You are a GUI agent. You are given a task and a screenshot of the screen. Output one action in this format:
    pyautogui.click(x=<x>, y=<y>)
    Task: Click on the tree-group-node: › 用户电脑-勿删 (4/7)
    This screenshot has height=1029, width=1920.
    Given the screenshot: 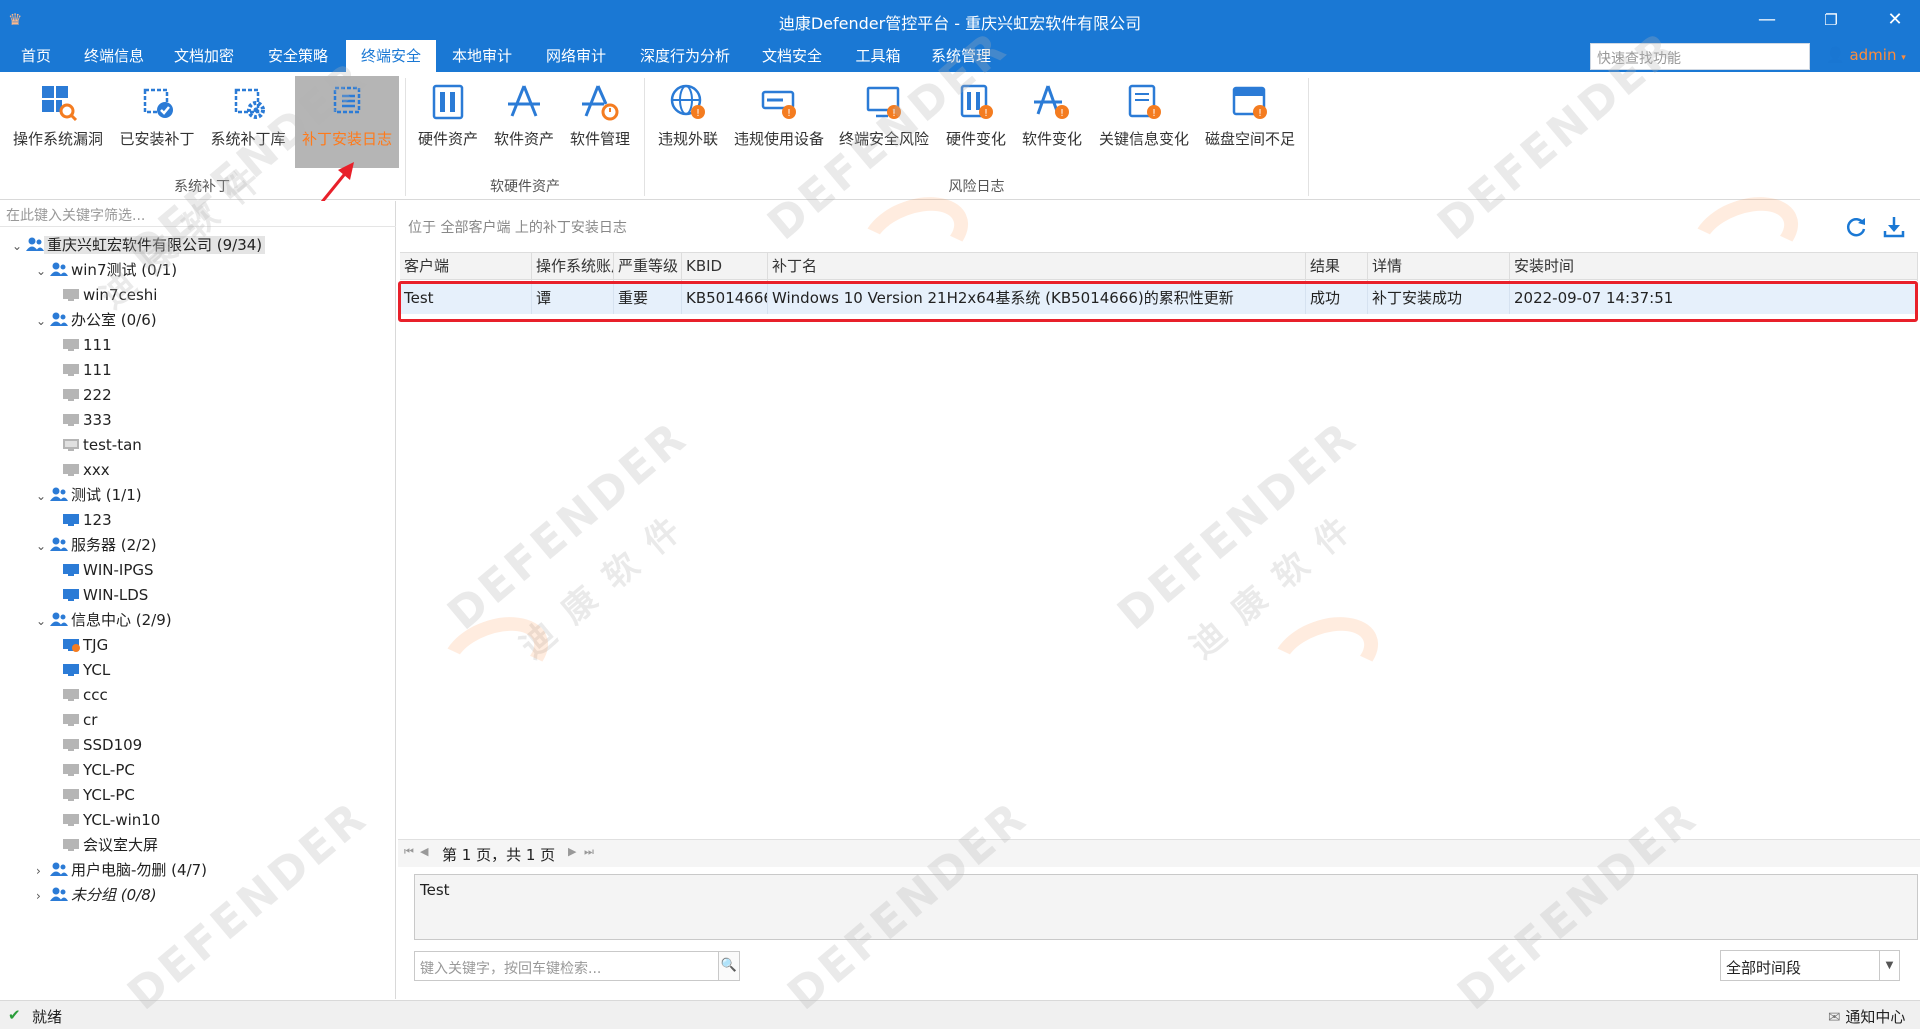 What is the action you would take?
    pyautogui.click(x=123, y=870)
    